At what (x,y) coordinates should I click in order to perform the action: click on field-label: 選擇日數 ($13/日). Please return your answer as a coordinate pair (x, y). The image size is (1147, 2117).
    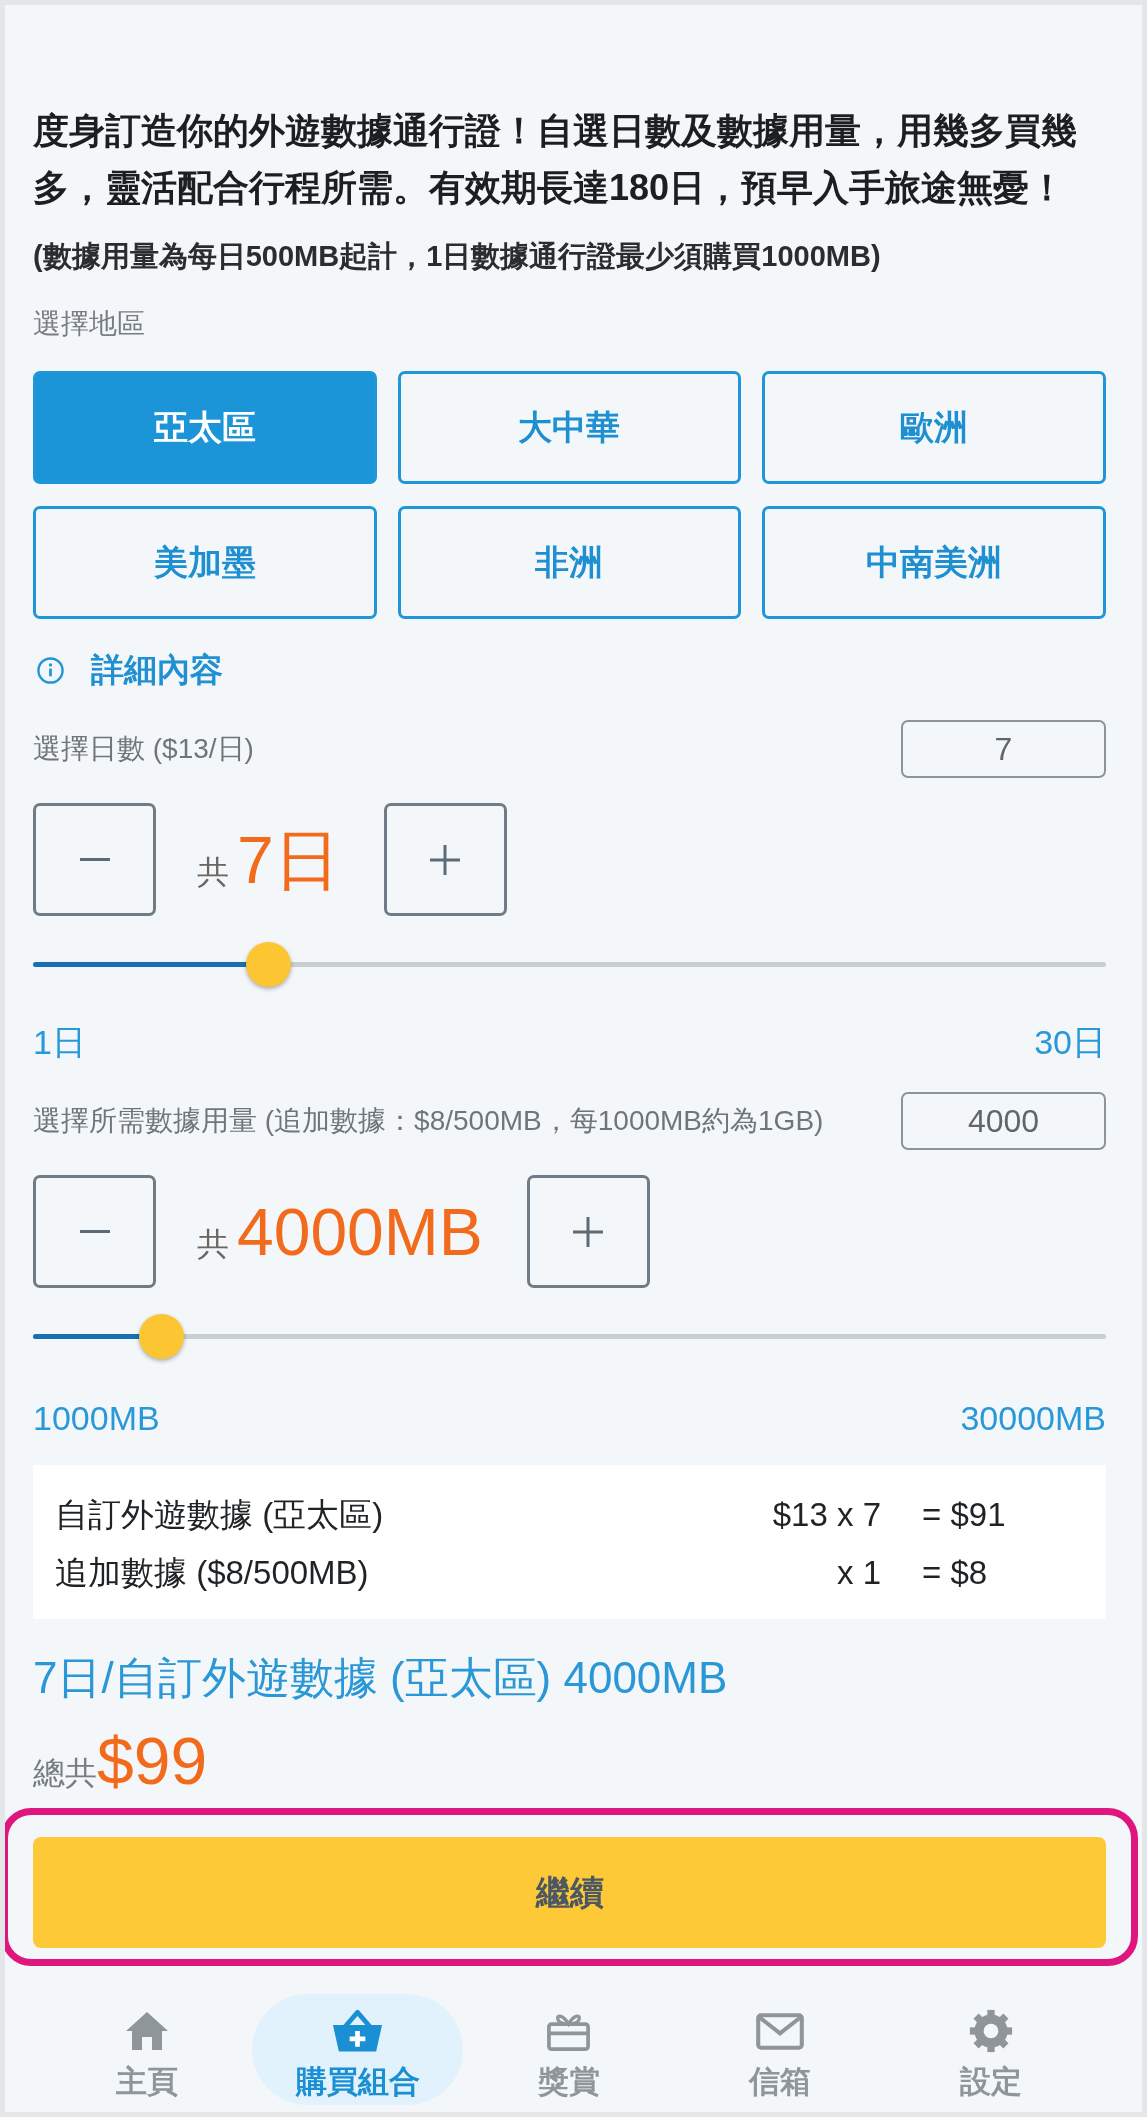
    Looking at the image, I should click on (143, 749).